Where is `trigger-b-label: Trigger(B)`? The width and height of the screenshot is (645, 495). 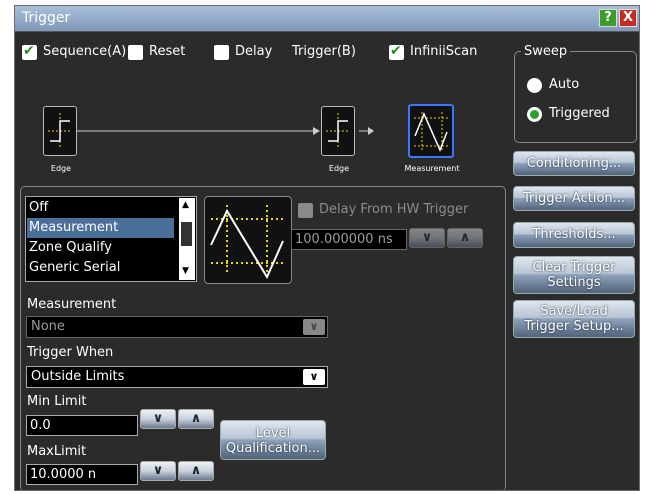 trigger-b-label: Trigger(B) is located at coordinates (324, 51).